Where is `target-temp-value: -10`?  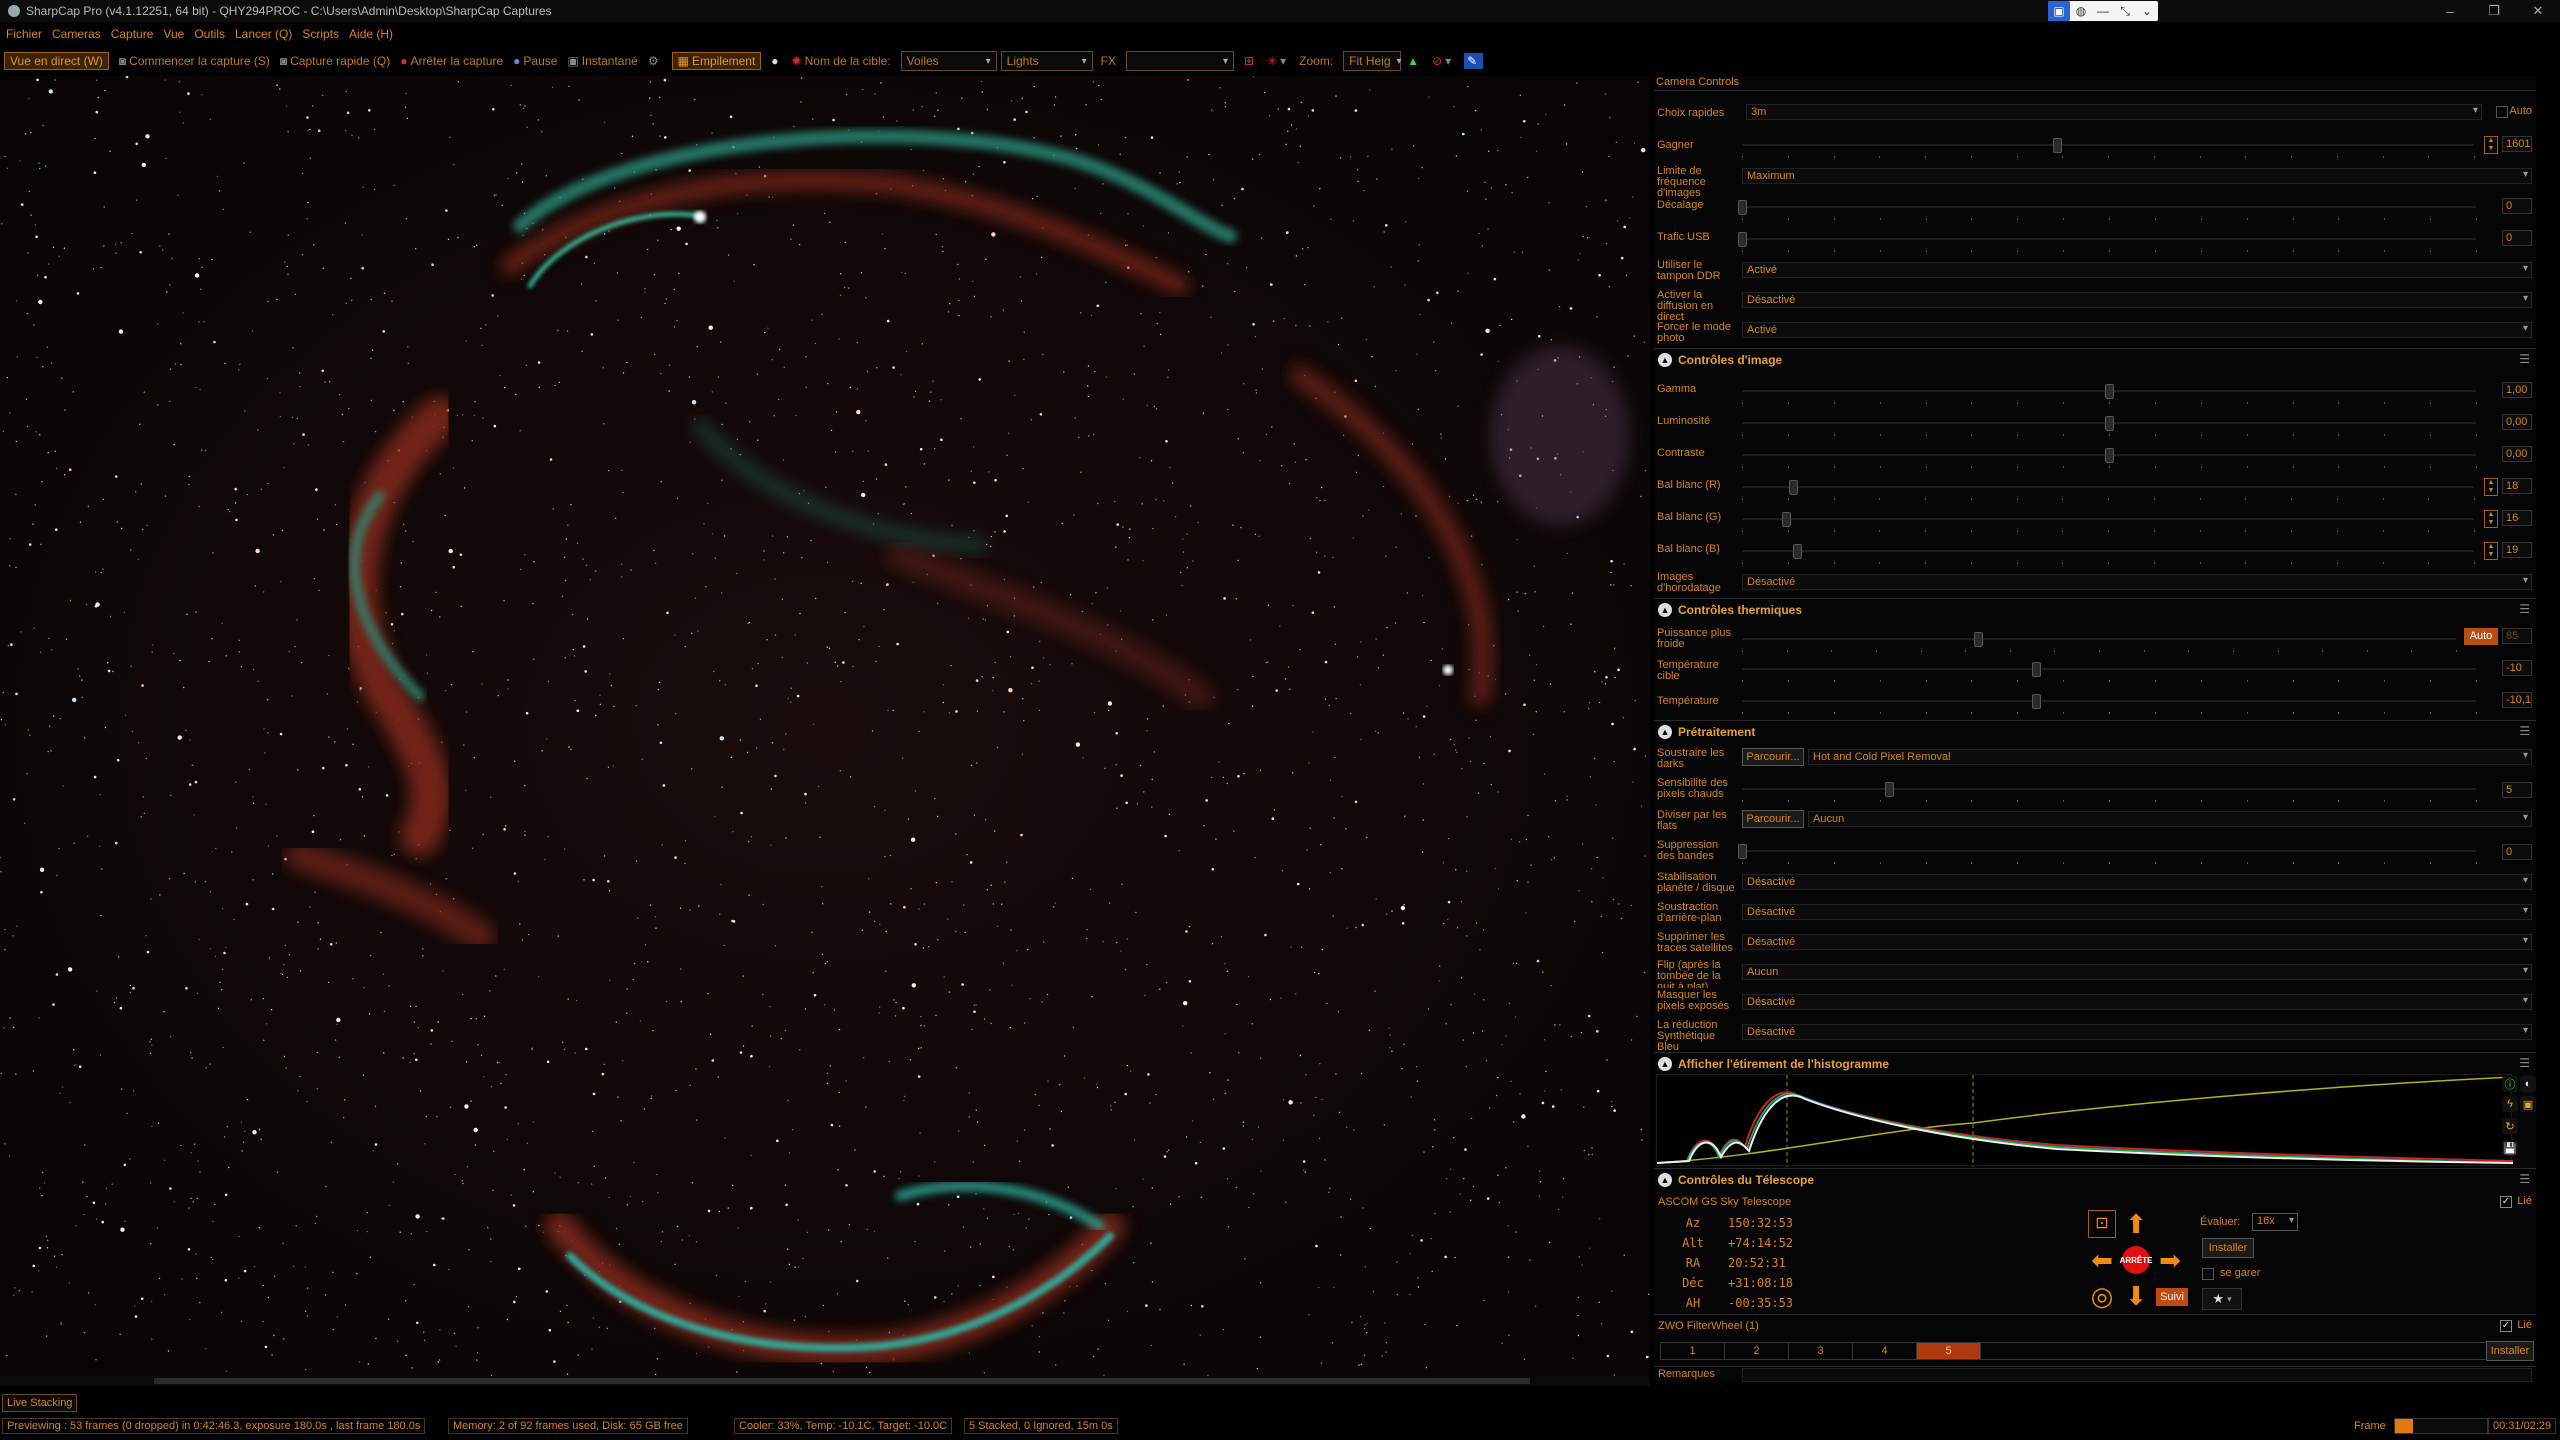
target-temp-value: -10 is located at coordinates (2517, 668).